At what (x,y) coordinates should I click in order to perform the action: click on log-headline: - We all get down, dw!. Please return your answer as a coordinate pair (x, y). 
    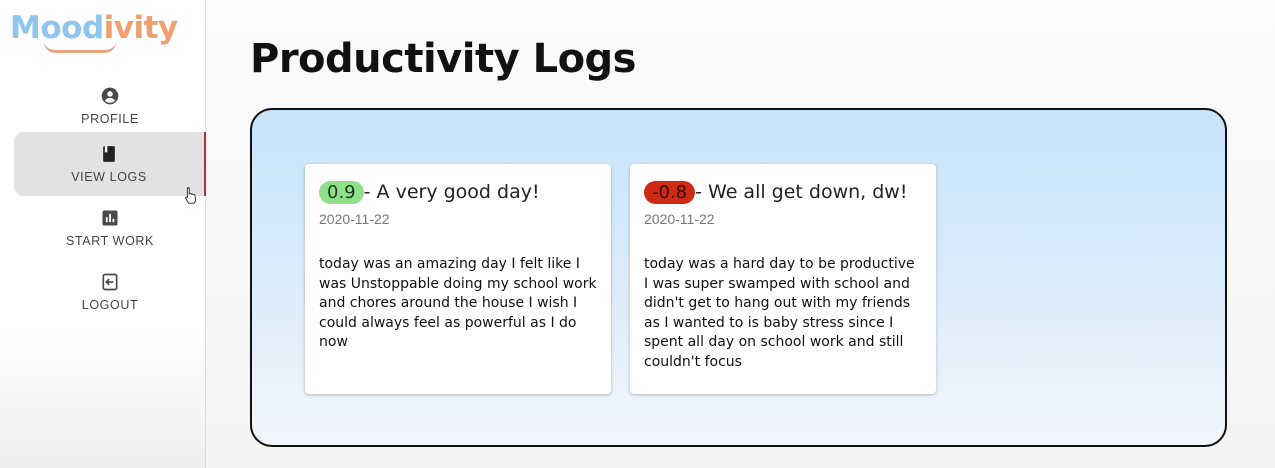
    Looking at the image, I should click on (801, 192).